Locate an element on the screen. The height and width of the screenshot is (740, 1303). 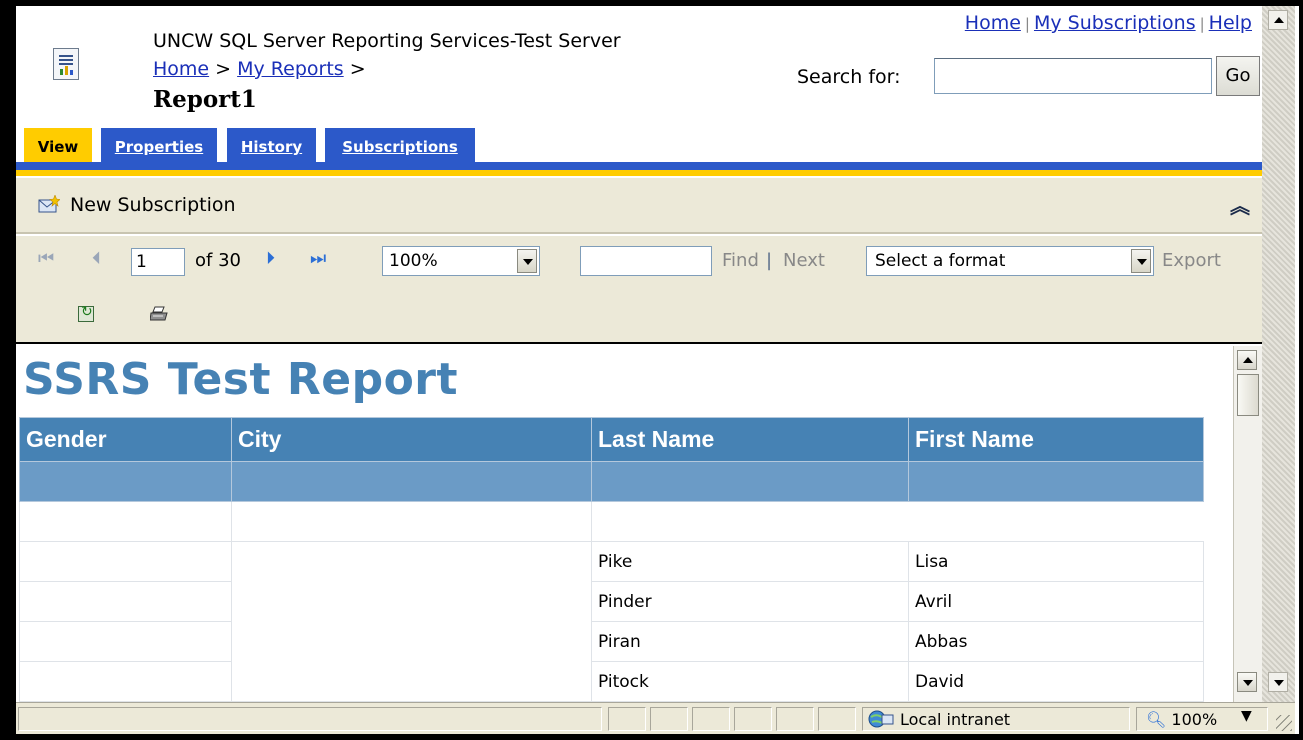
last-page-icon: ⏭ is located at coordinates (318, 258).